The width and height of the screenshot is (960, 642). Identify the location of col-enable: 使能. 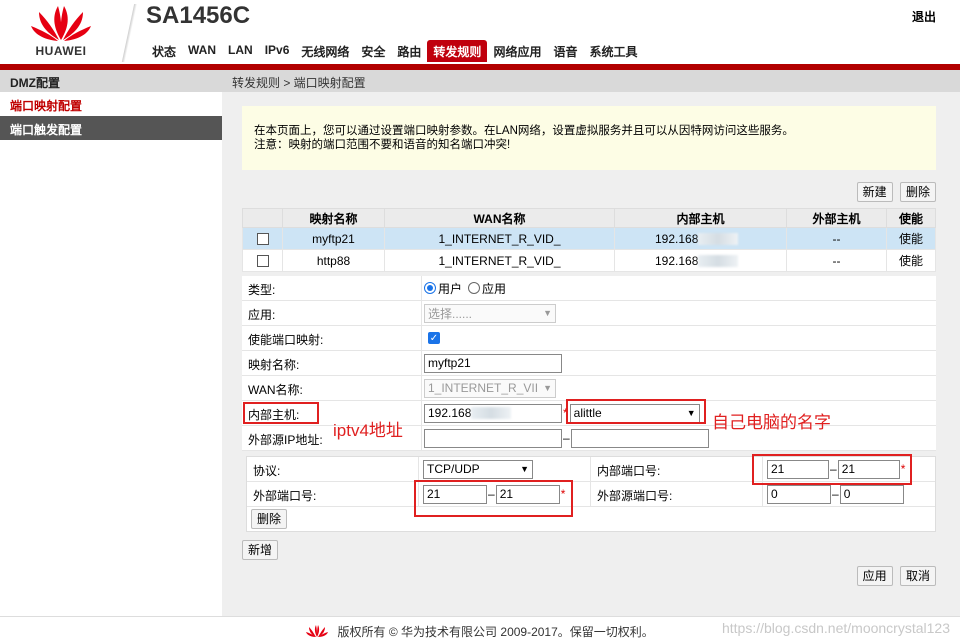
(911, 218).